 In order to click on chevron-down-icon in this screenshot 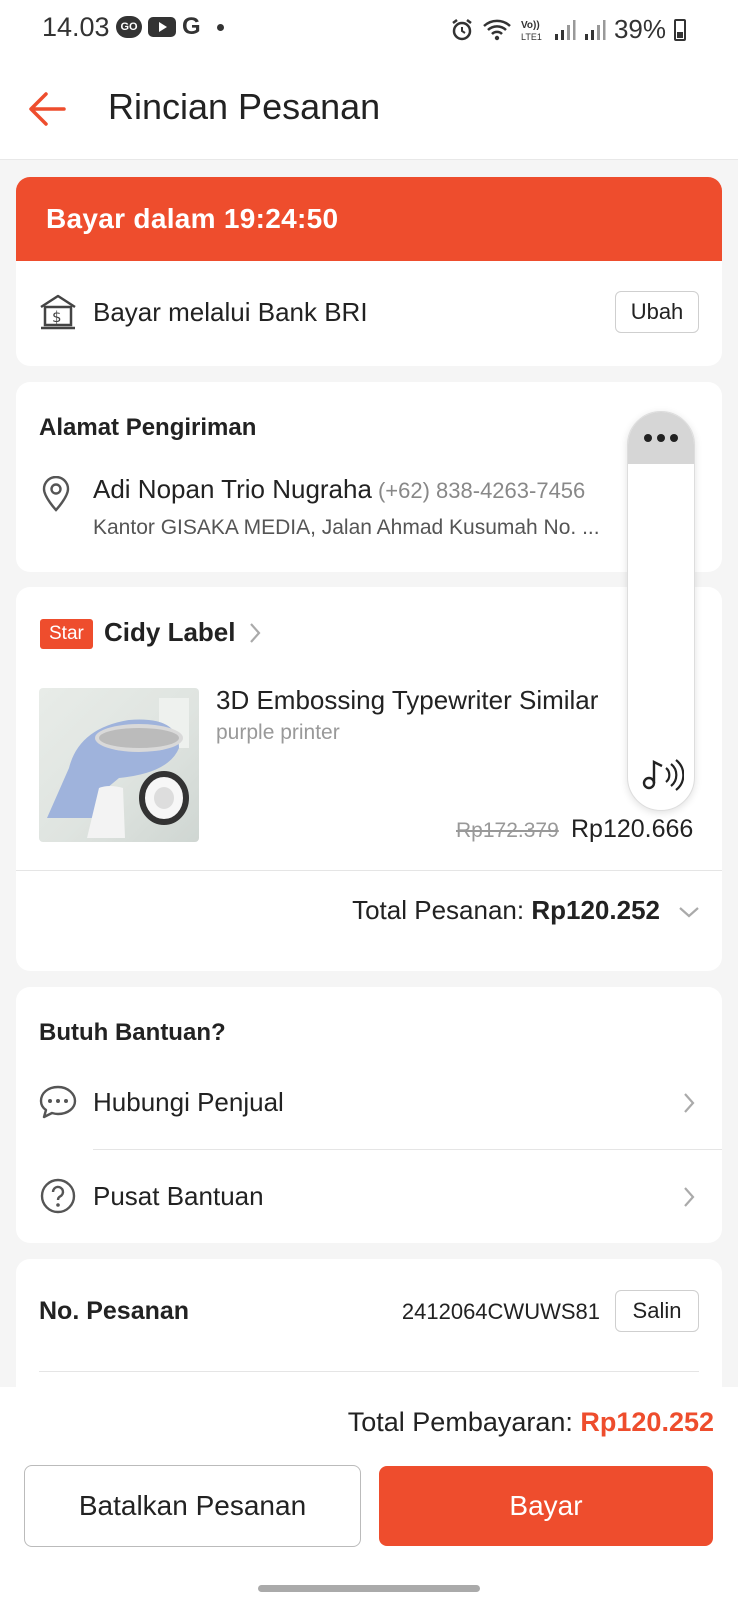, I will do `click(689, 912)`.